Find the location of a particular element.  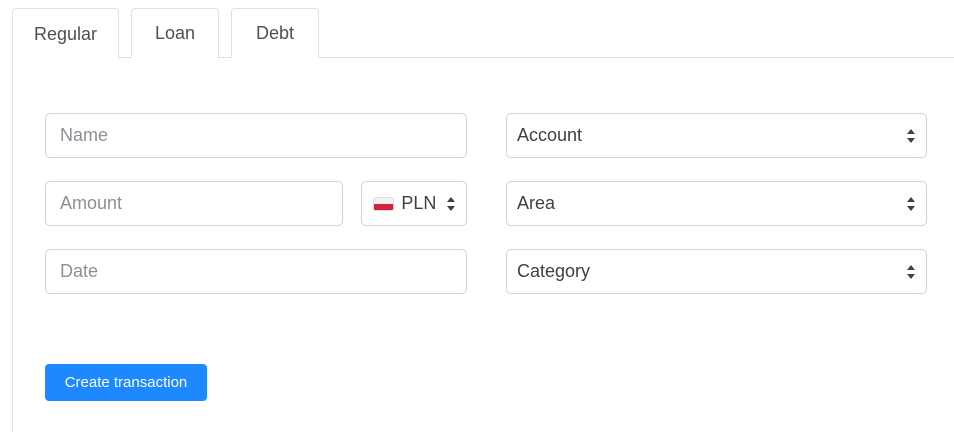

transaction-type-tabs: Regular Loan Debt is located at coordinates (171, 33).